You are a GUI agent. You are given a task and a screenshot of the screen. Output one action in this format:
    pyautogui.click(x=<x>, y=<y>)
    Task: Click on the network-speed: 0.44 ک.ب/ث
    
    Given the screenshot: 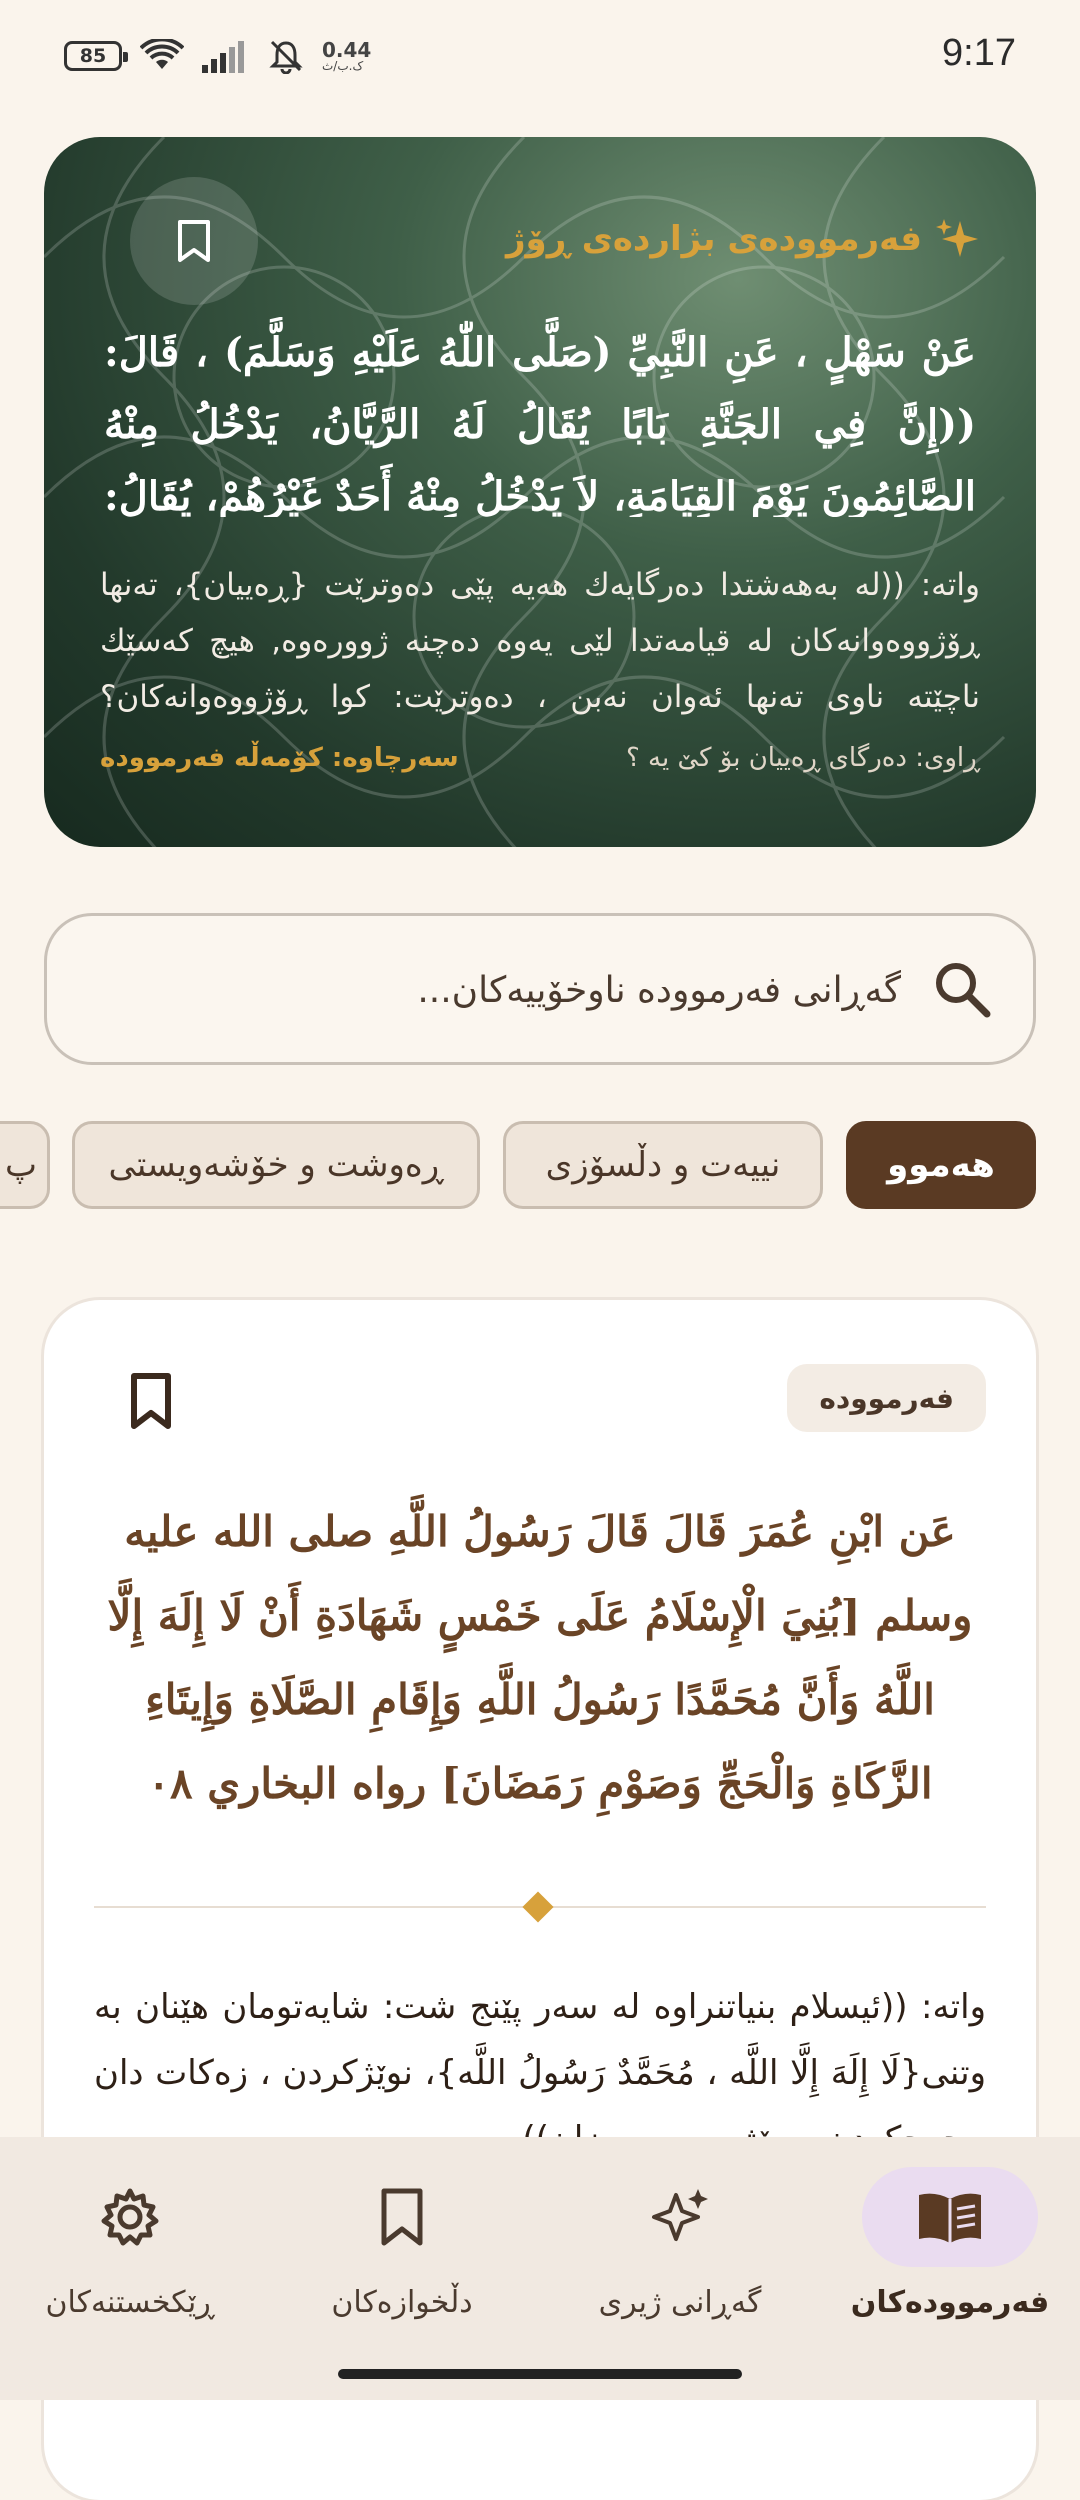 What is the action you would take?
    pyautogui.click(x=346, y=56)
    